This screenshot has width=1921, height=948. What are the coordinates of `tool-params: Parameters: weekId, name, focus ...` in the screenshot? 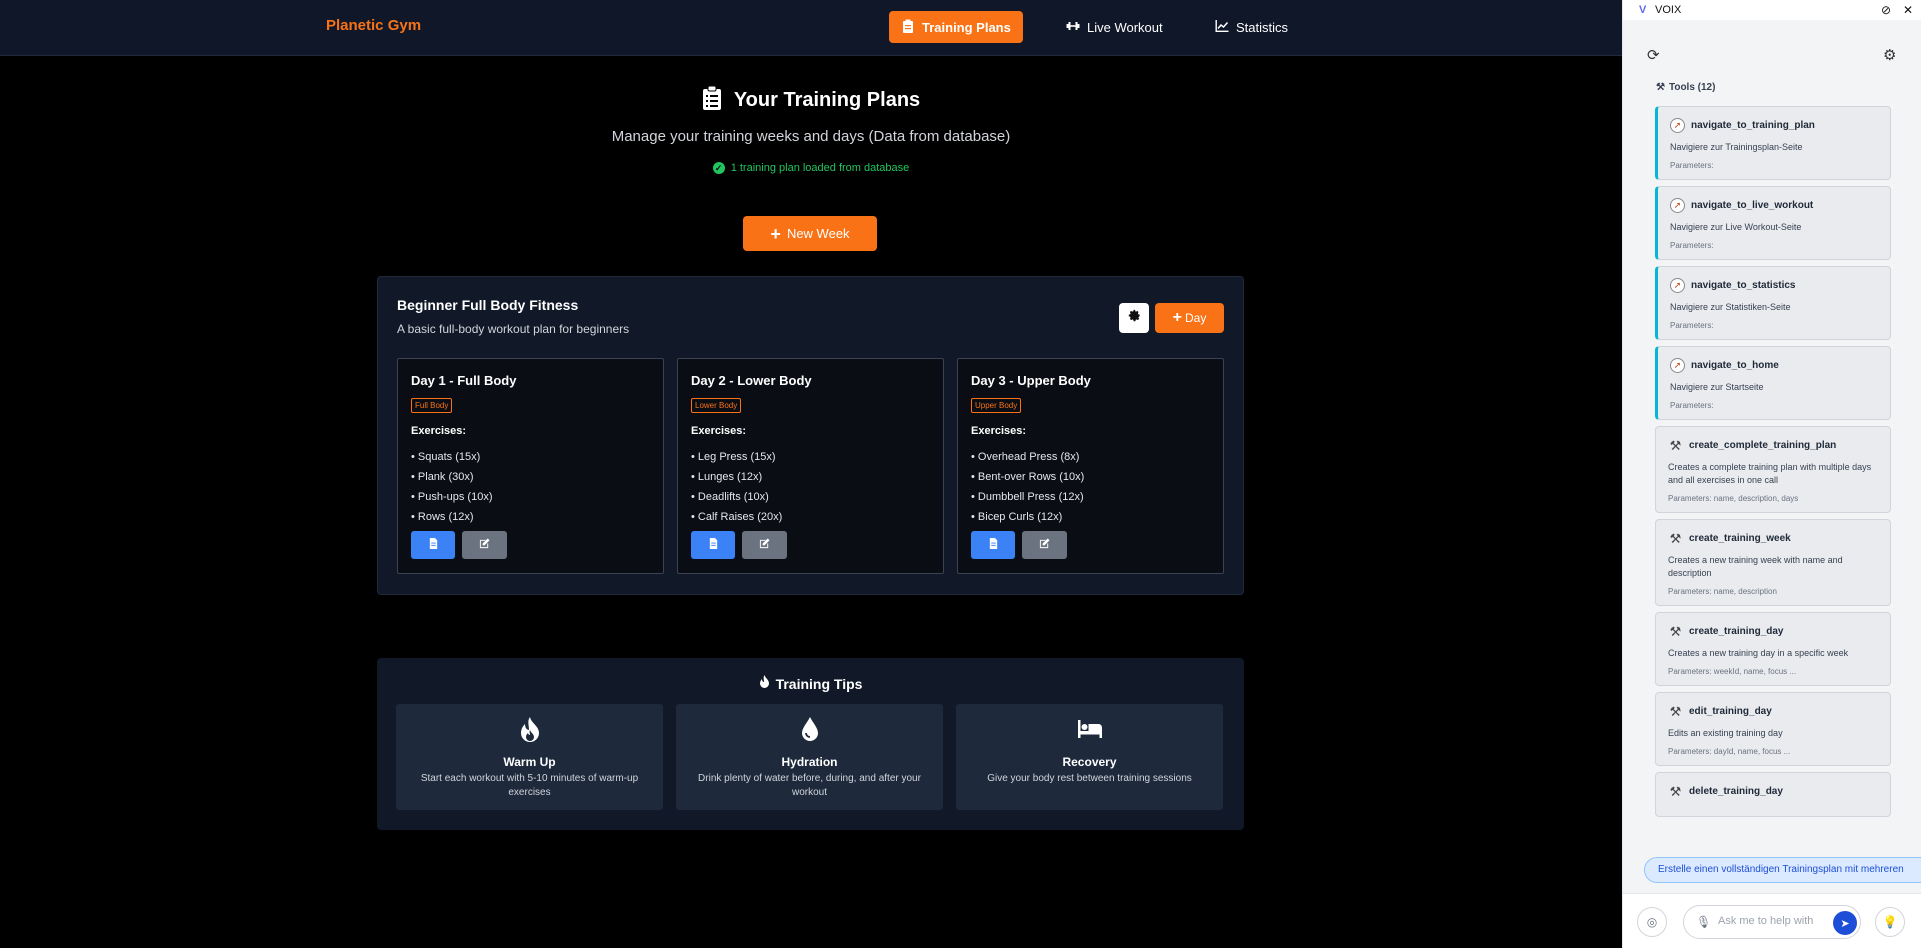 It's located at (1732, 671).